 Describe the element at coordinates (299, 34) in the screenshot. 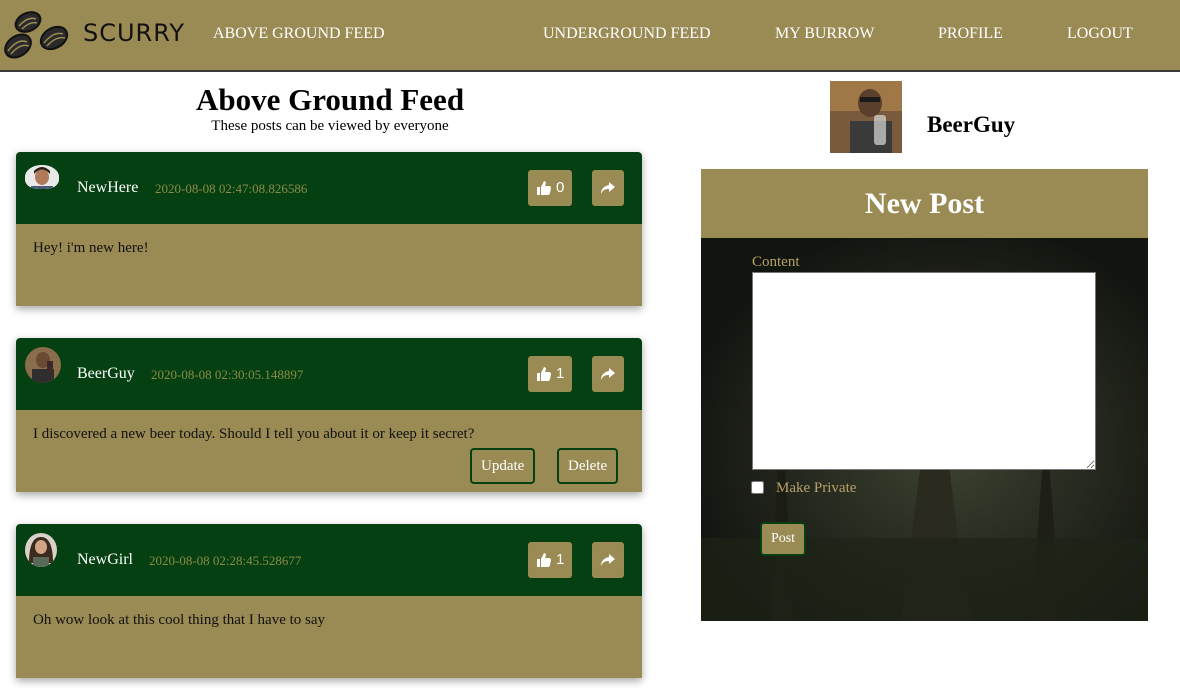

I see `nav-above-ground-feed: ABOVE GROUND FEED` at that location.